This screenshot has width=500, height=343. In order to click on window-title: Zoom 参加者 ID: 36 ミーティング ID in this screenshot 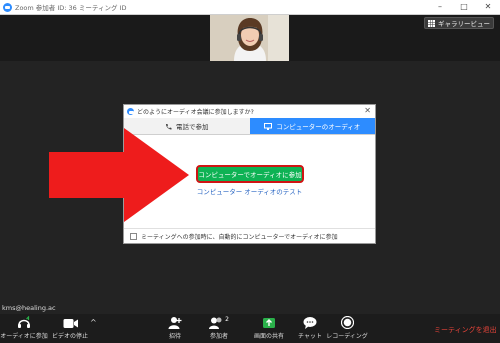, I will do `click(71, 8)`.